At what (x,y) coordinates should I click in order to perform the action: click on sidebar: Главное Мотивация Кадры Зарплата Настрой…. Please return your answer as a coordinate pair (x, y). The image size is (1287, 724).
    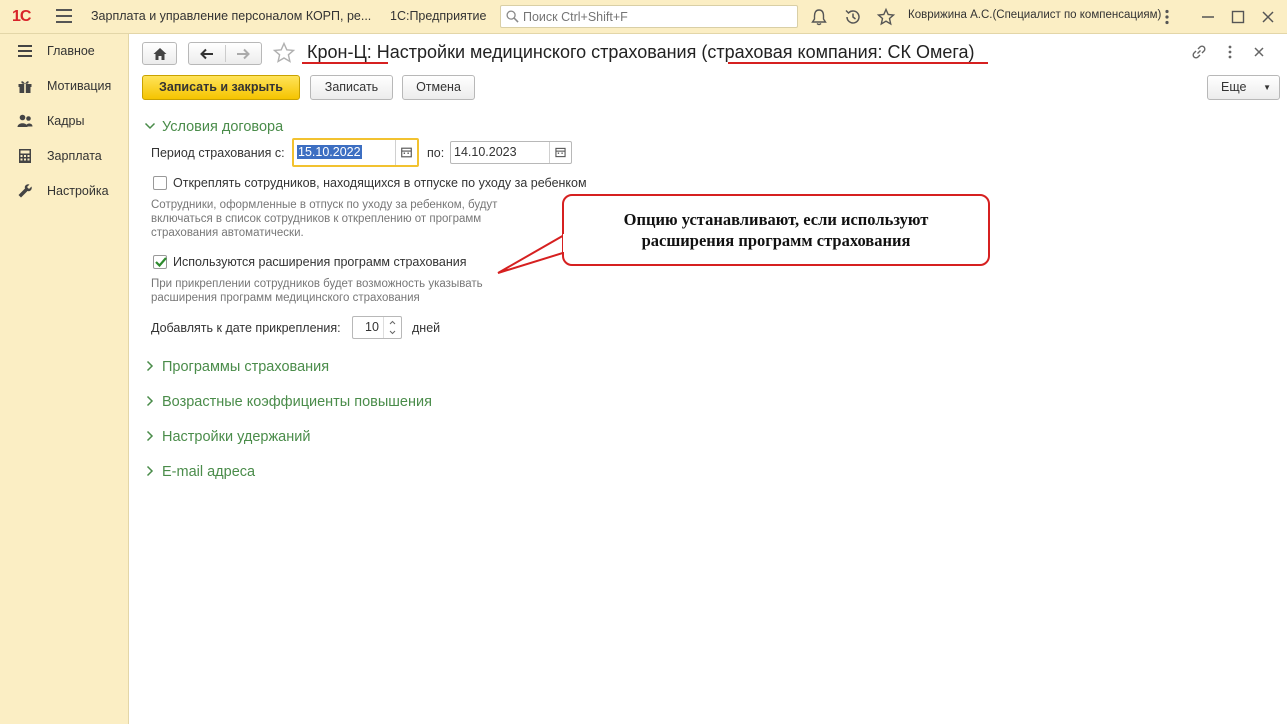
    Looking at the image, I should click on (64, 379).